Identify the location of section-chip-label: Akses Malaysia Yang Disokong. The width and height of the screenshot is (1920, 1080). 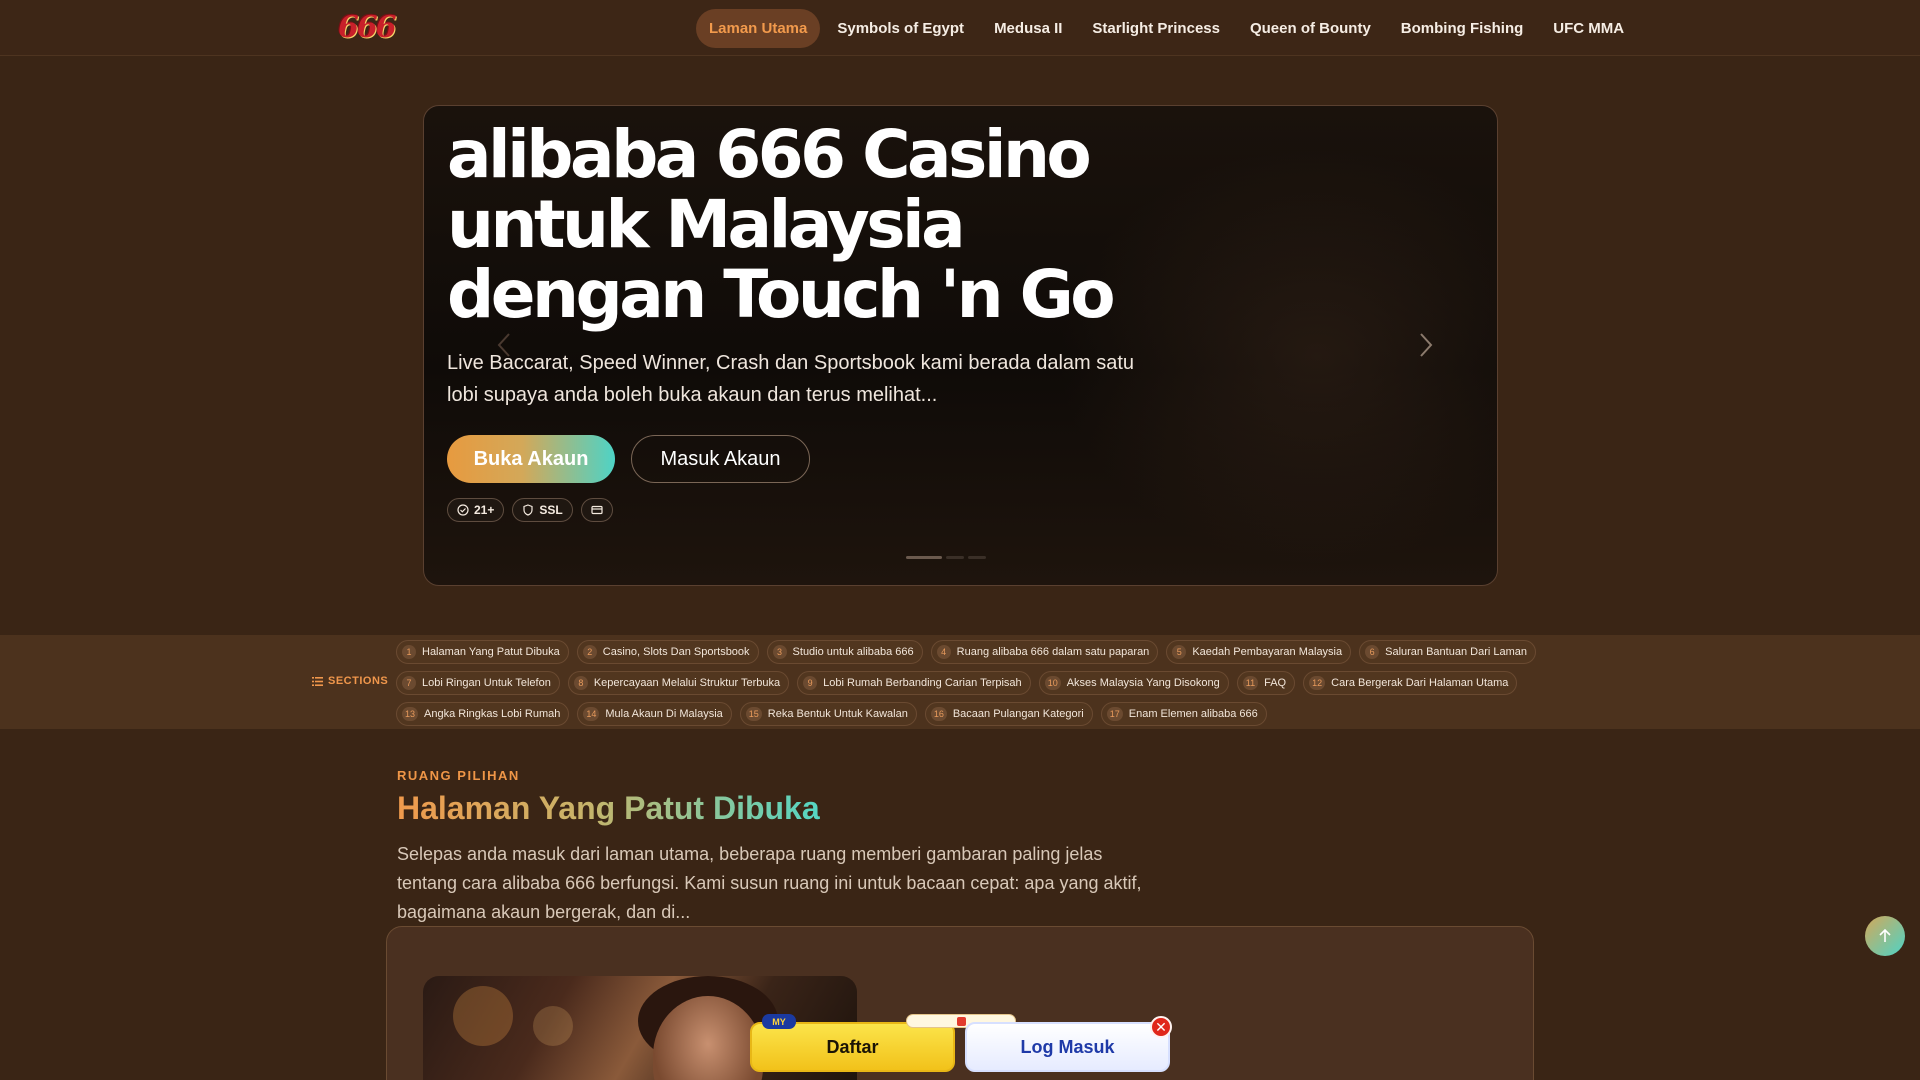
(1143, 683).